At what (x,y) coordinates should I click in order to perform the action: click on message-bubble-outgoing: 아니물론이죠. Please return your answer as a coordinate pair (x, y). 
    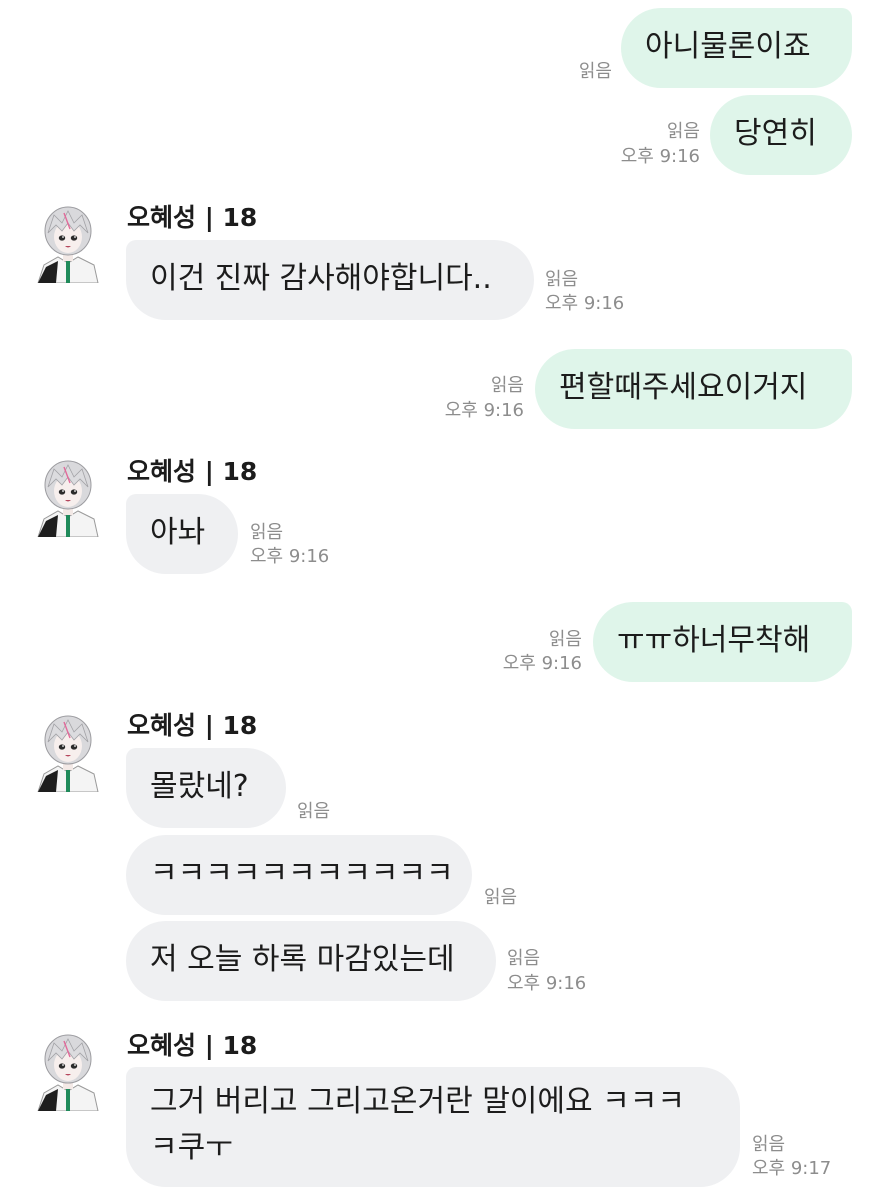
    Looking at the image, I should click on (736, 48).